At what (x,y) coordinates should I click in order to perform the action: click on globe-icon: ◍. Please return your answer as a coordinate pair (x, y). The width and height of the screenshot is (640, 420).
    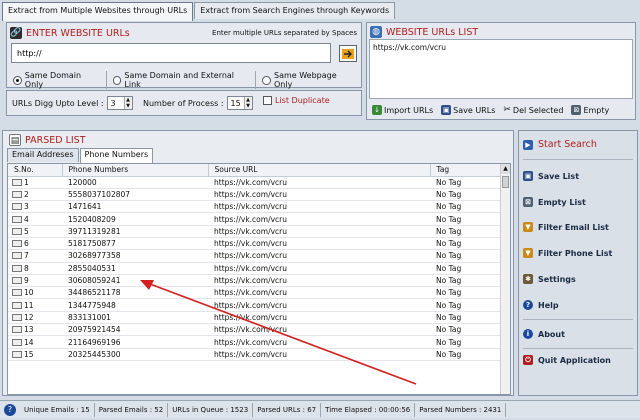
    Looking at the image, I should click on (376, 32).